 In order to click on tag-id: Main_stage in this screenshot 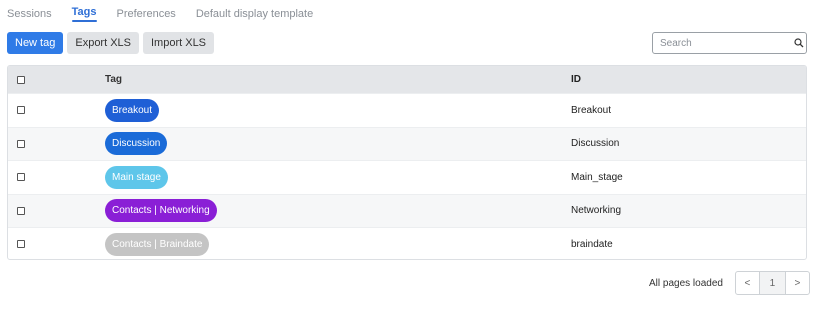, I will do `click(597, 177)`.